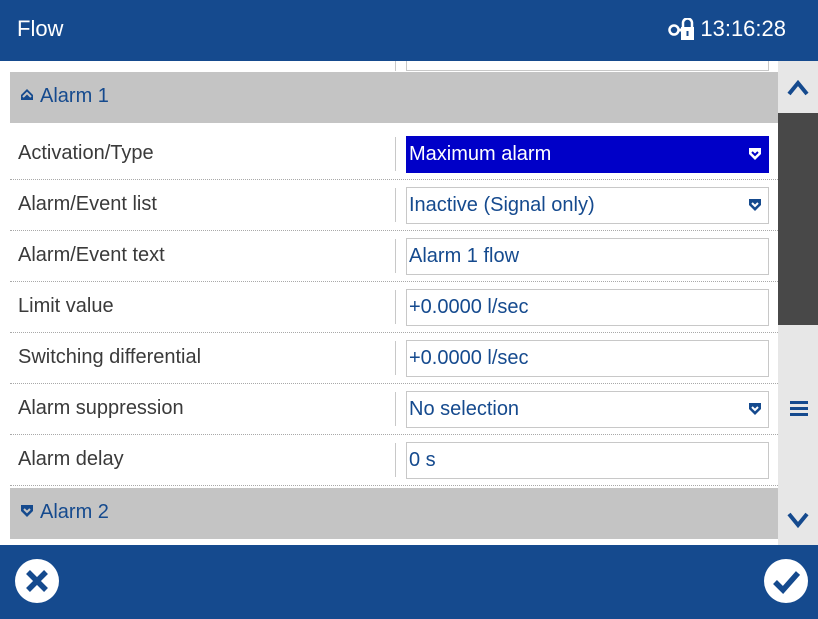 This screenshot has width=818, height=619. What do you see at coordinates (502, 205) in the screenshot?
I see `field-value: Inactive (Signal only)` at bounding box center [502, 205].